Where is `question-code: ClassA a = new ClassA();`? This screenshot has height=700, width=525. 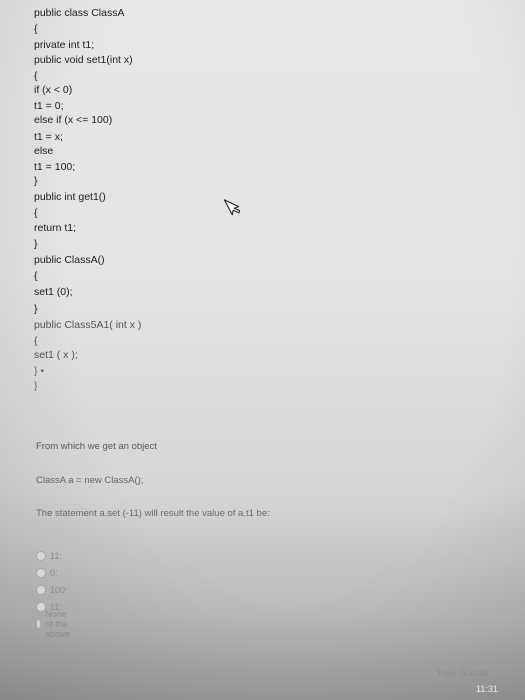
question-code: ClassA a = new ClassA(); is located at coordinates (90, 480).